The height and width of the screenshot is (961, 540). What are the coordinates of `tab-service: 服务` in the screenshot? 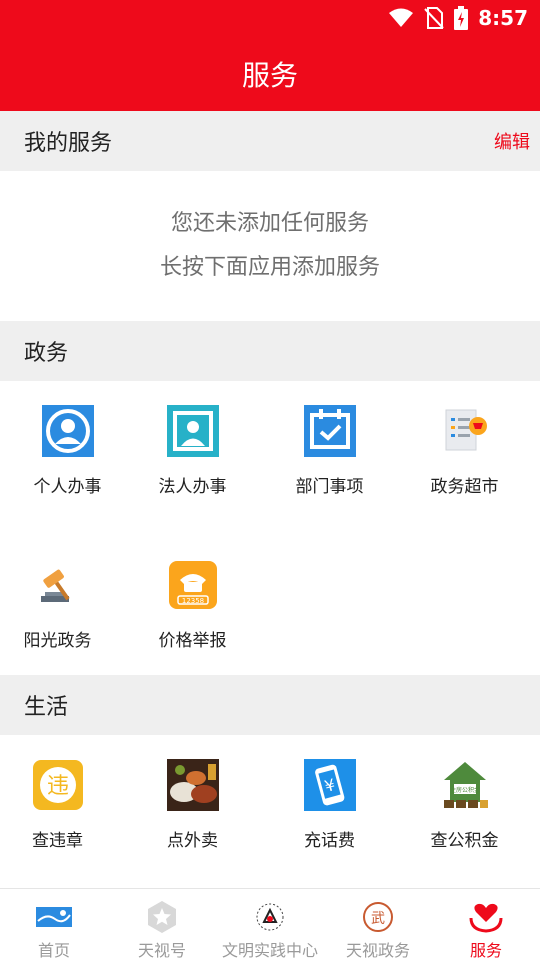 It's located at (486, 925).